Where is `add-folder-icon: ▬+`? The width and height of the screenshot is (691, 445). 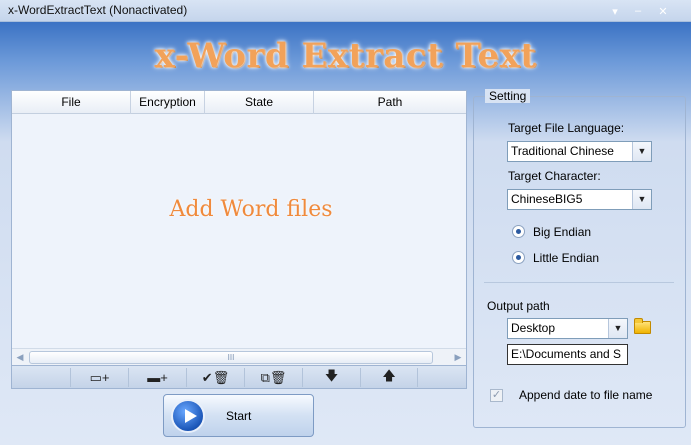 add-folder-icon: ▬+ is located at coordinates (157, 377).